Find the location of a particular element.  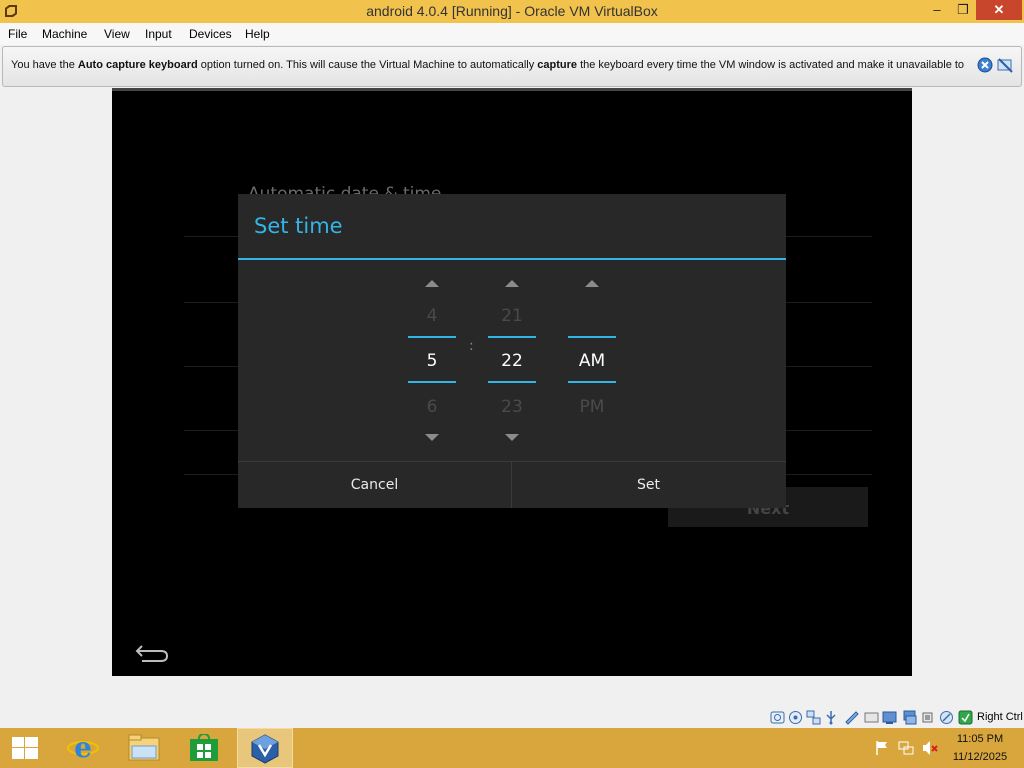

maximize-button: ❐ is located at coordinates (963, 10).